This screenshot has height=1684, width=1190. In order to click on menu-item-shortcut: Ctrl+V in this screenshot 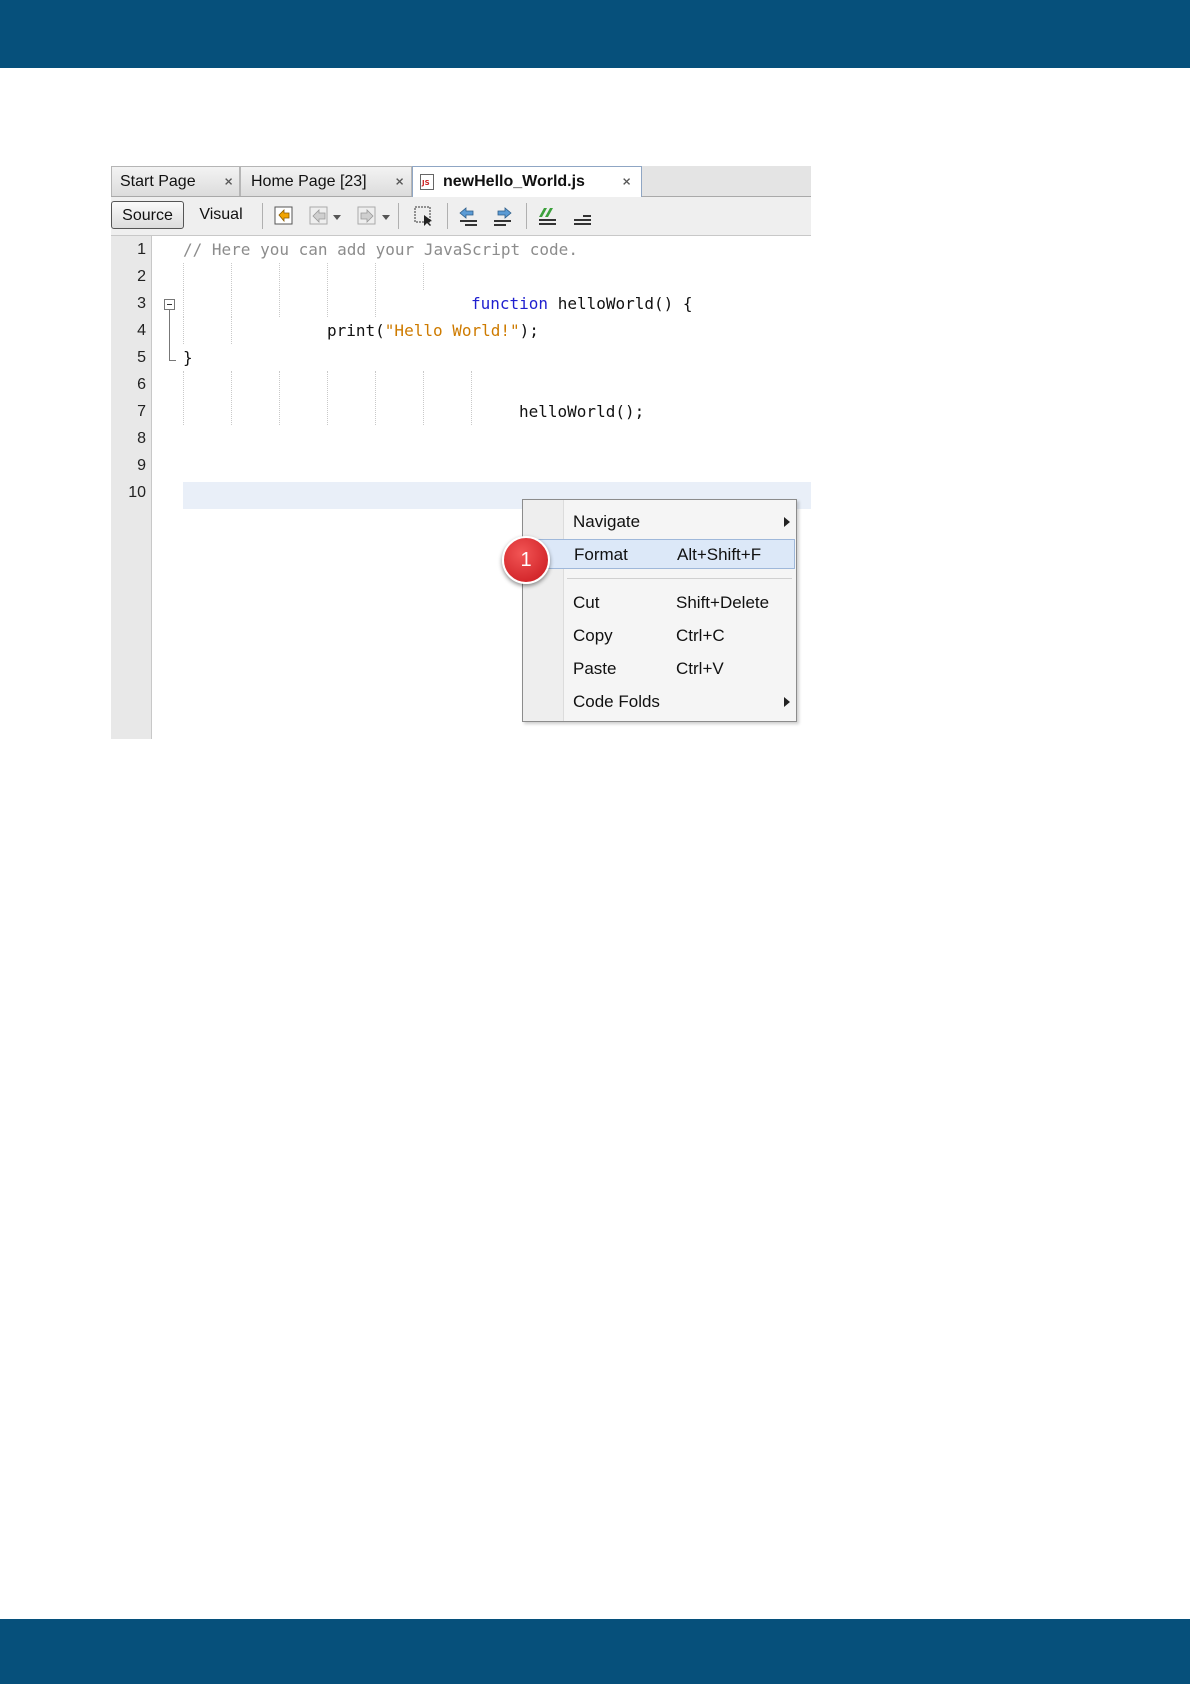, I will do `click(700, 668)`.